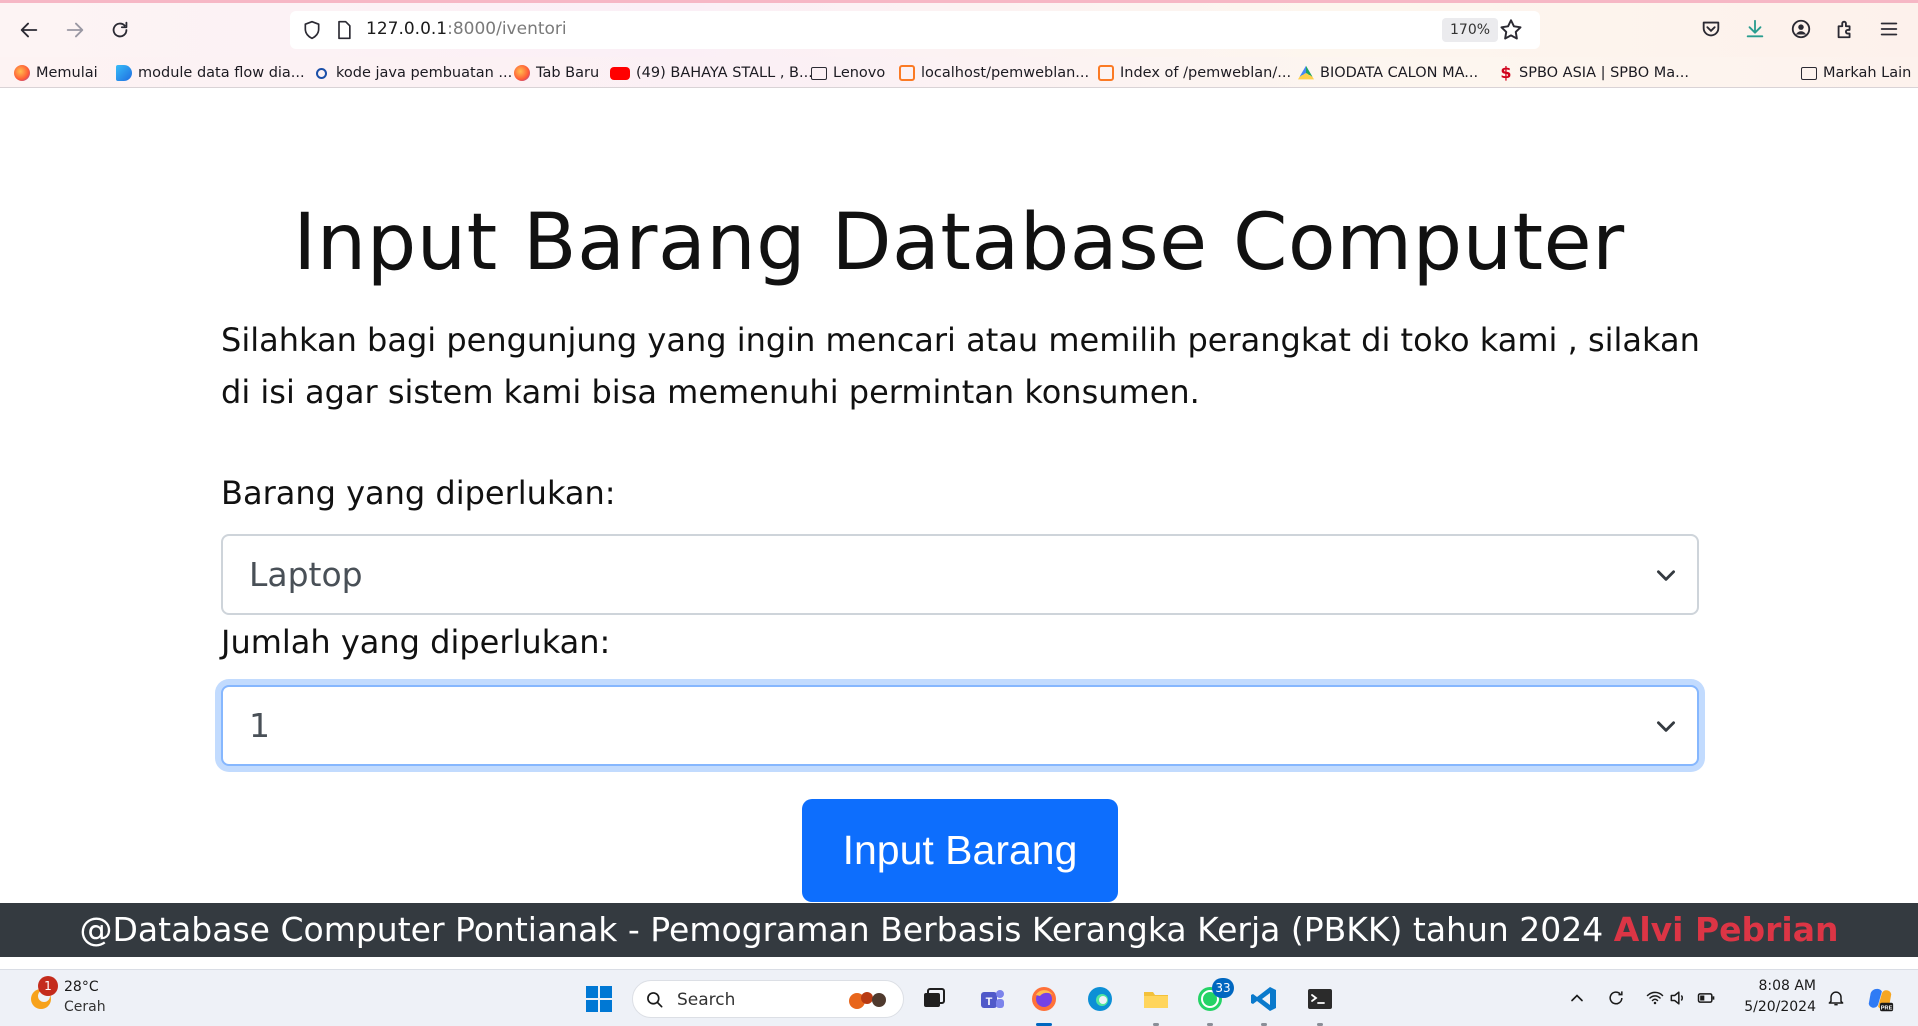 The image size is (1918, 1026). What do you see at coordinates (75, 30) in the screenshot?
I see `forward-icon` at bounding box center [75, 30].